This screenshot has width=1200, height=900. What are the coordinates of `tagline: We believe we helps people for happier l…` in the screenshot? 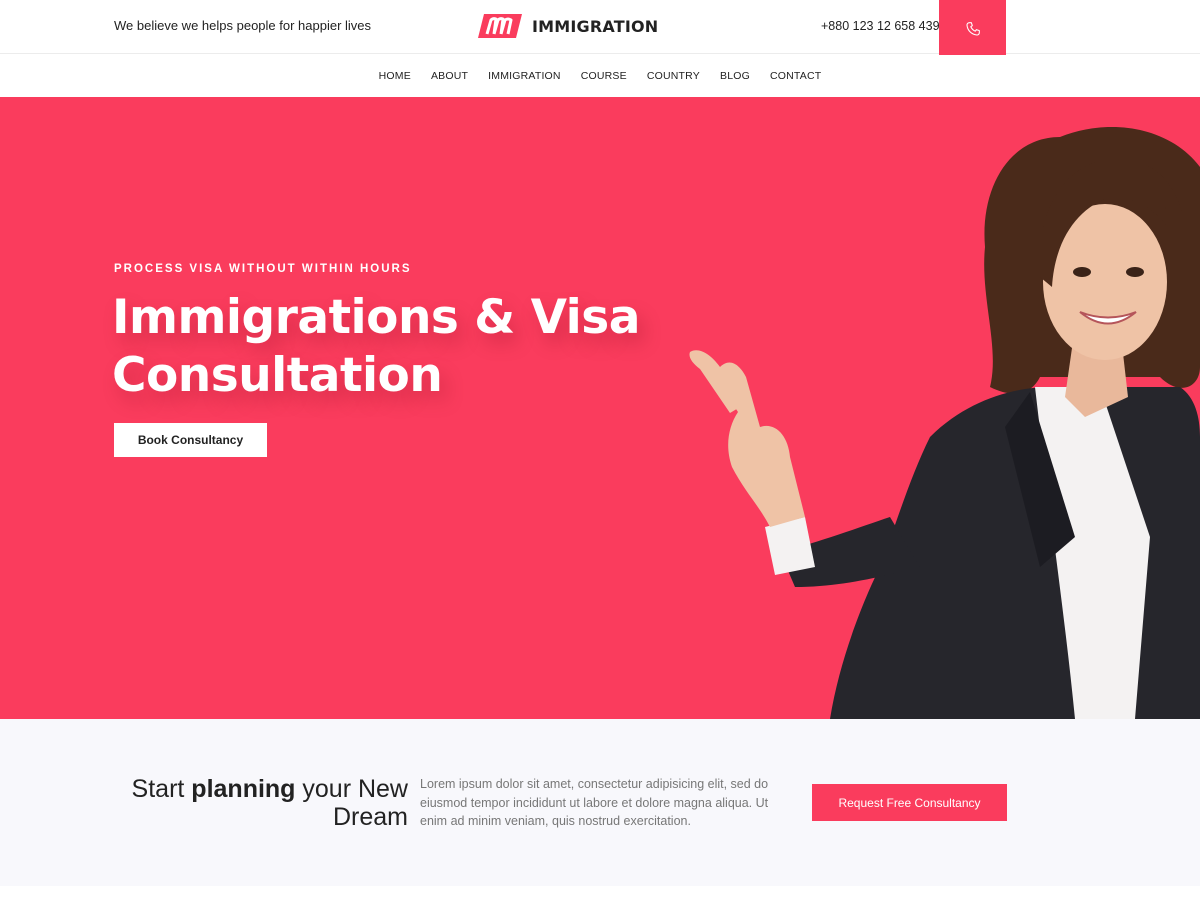 It's located at (243, 25).